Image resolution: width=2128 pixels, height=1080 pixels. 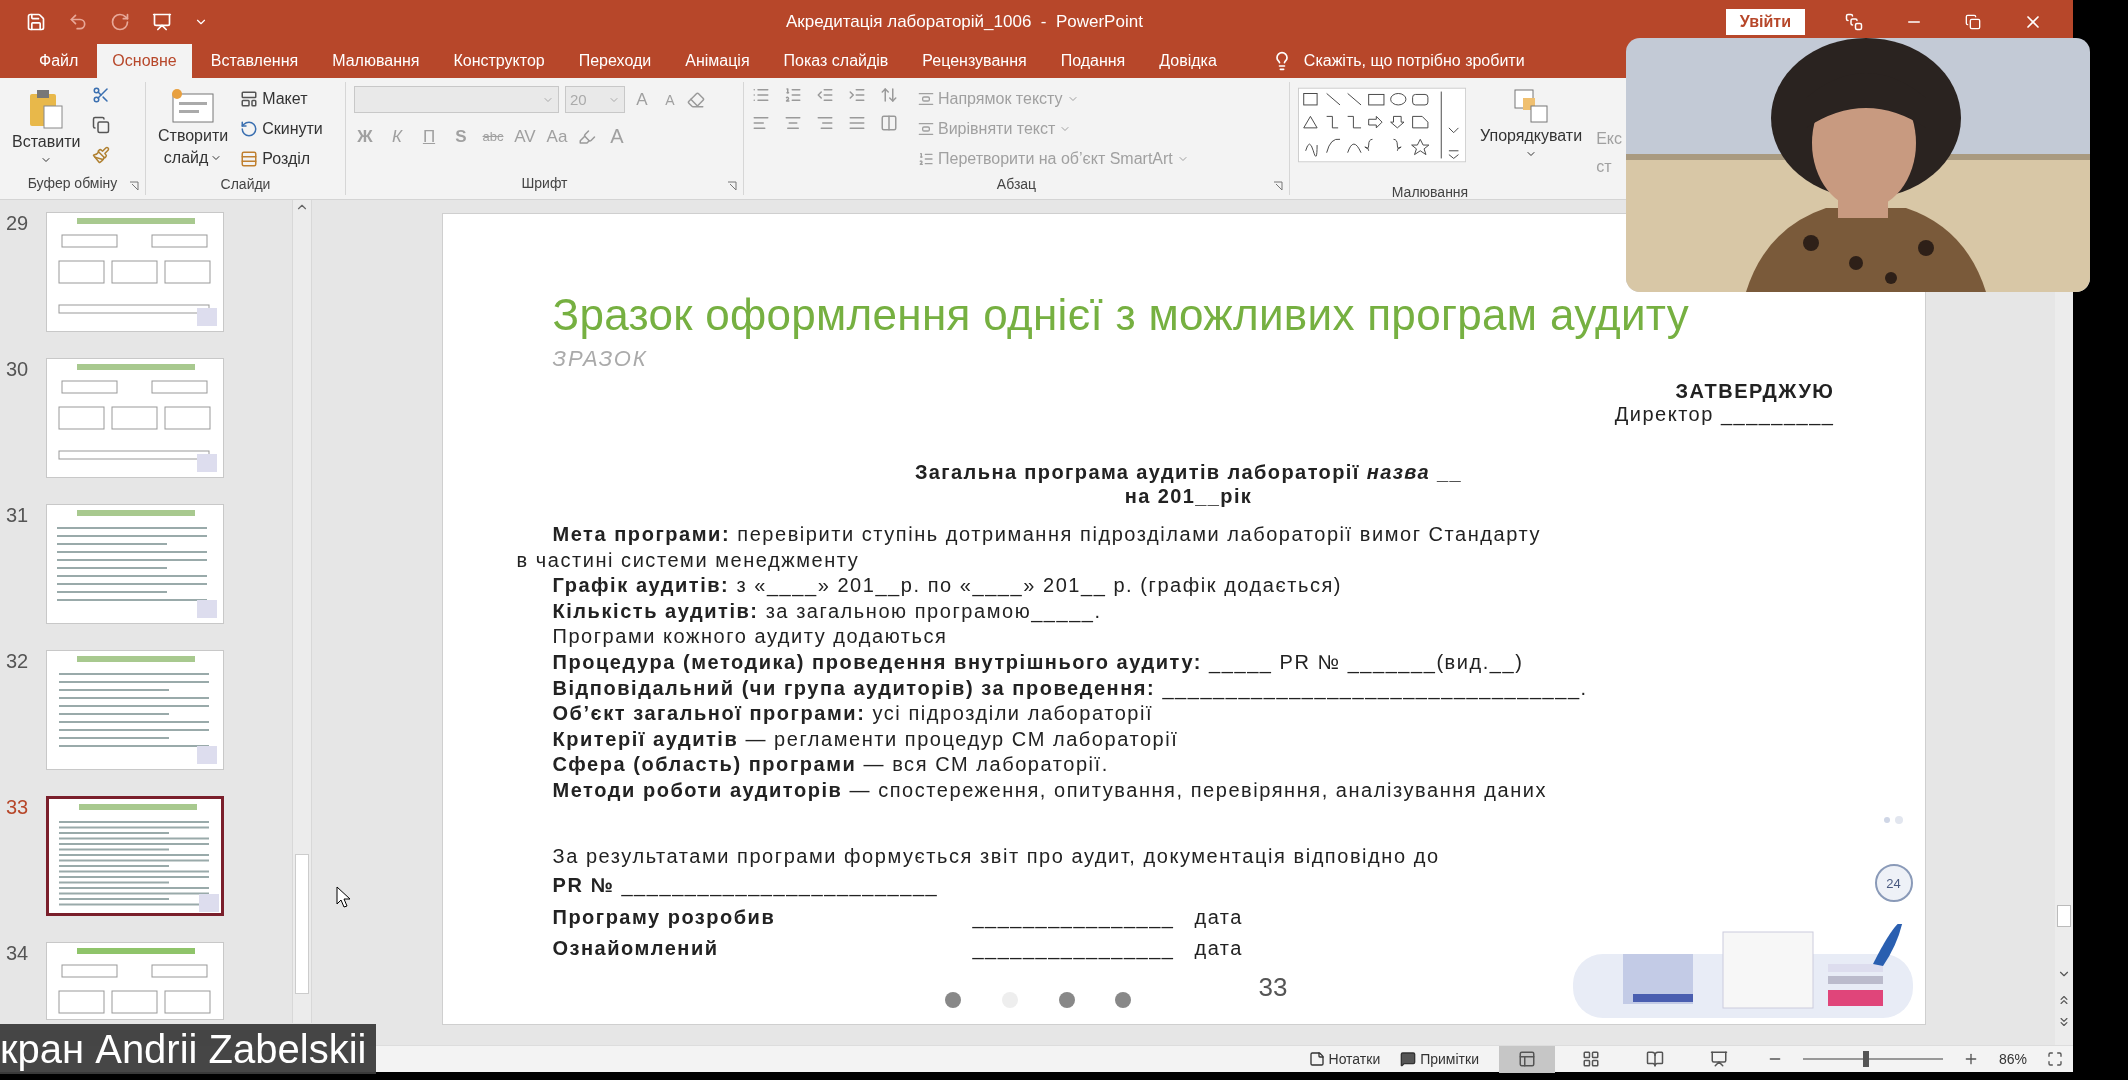 I want to click on fit-to-window-icon, so click(x=2055, y=1059).